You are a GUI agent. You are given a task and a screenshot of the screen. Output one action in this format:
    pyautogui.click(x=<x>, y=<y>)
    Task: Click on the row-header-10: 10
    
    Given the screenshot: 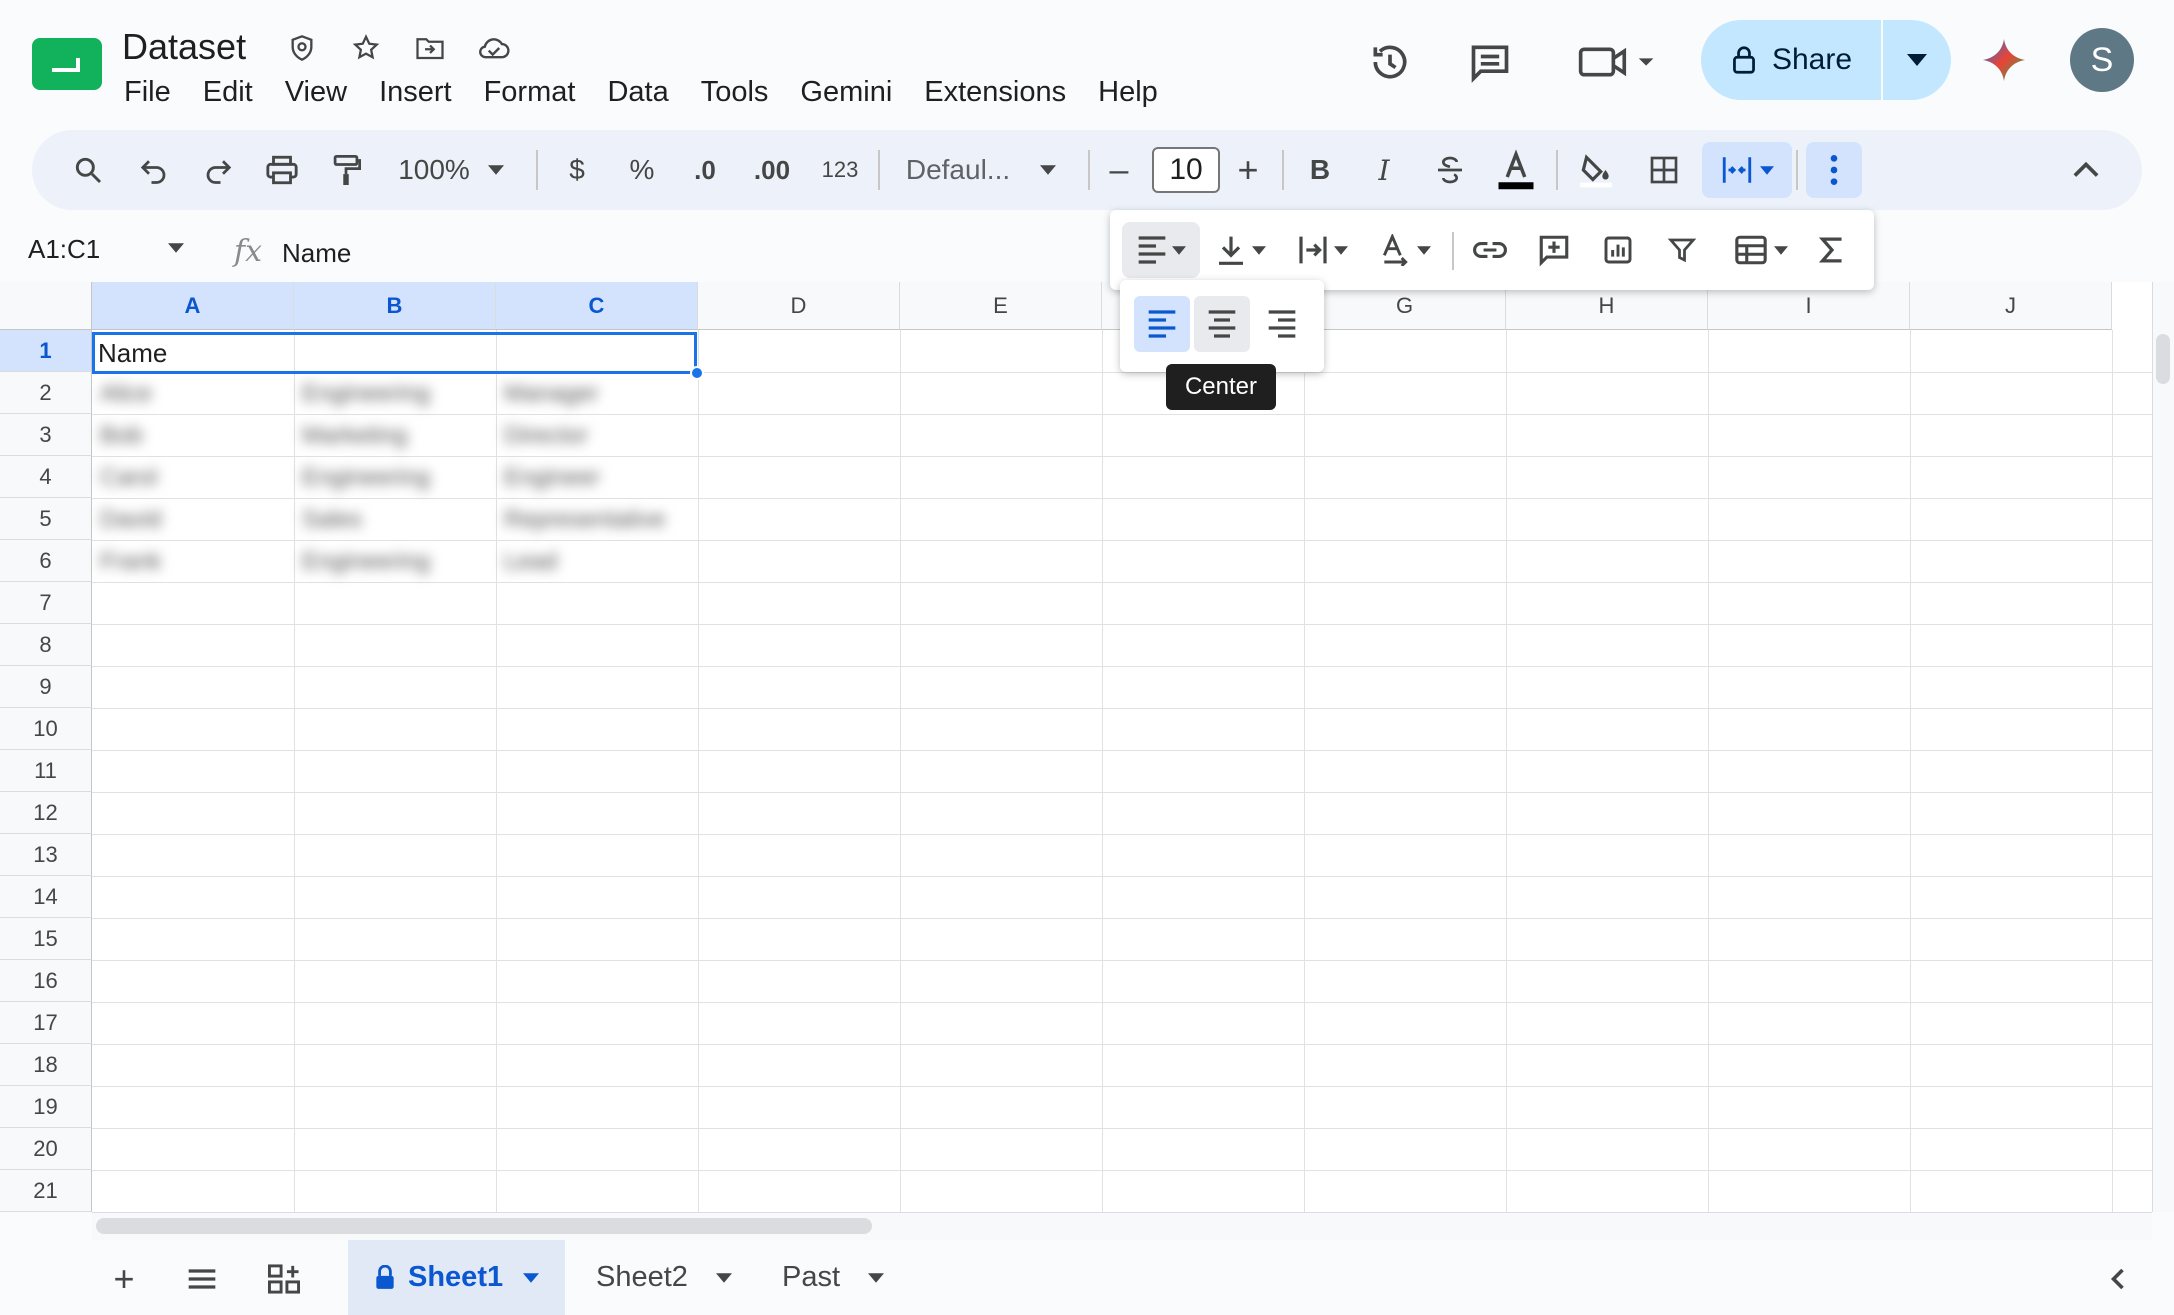 What is the action you would take?
    pyautogui.click(x=46, y=729)
    